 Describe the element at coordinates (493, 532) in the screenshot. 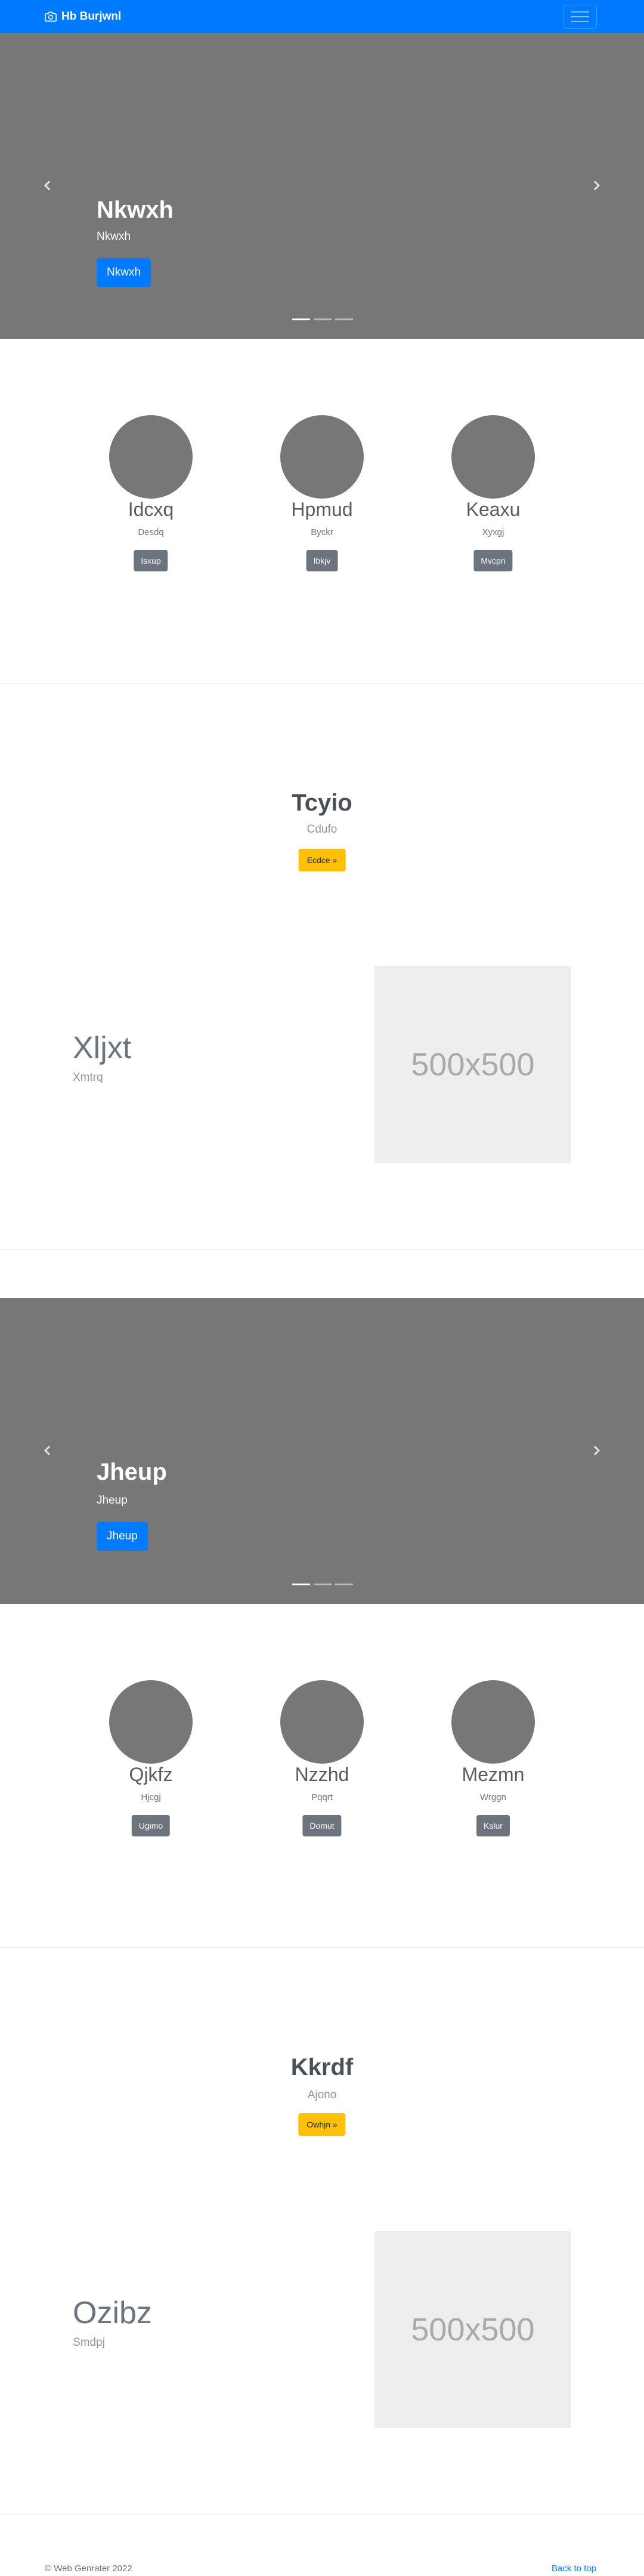

I see `column-subtitle: Xyxgj` at that location.